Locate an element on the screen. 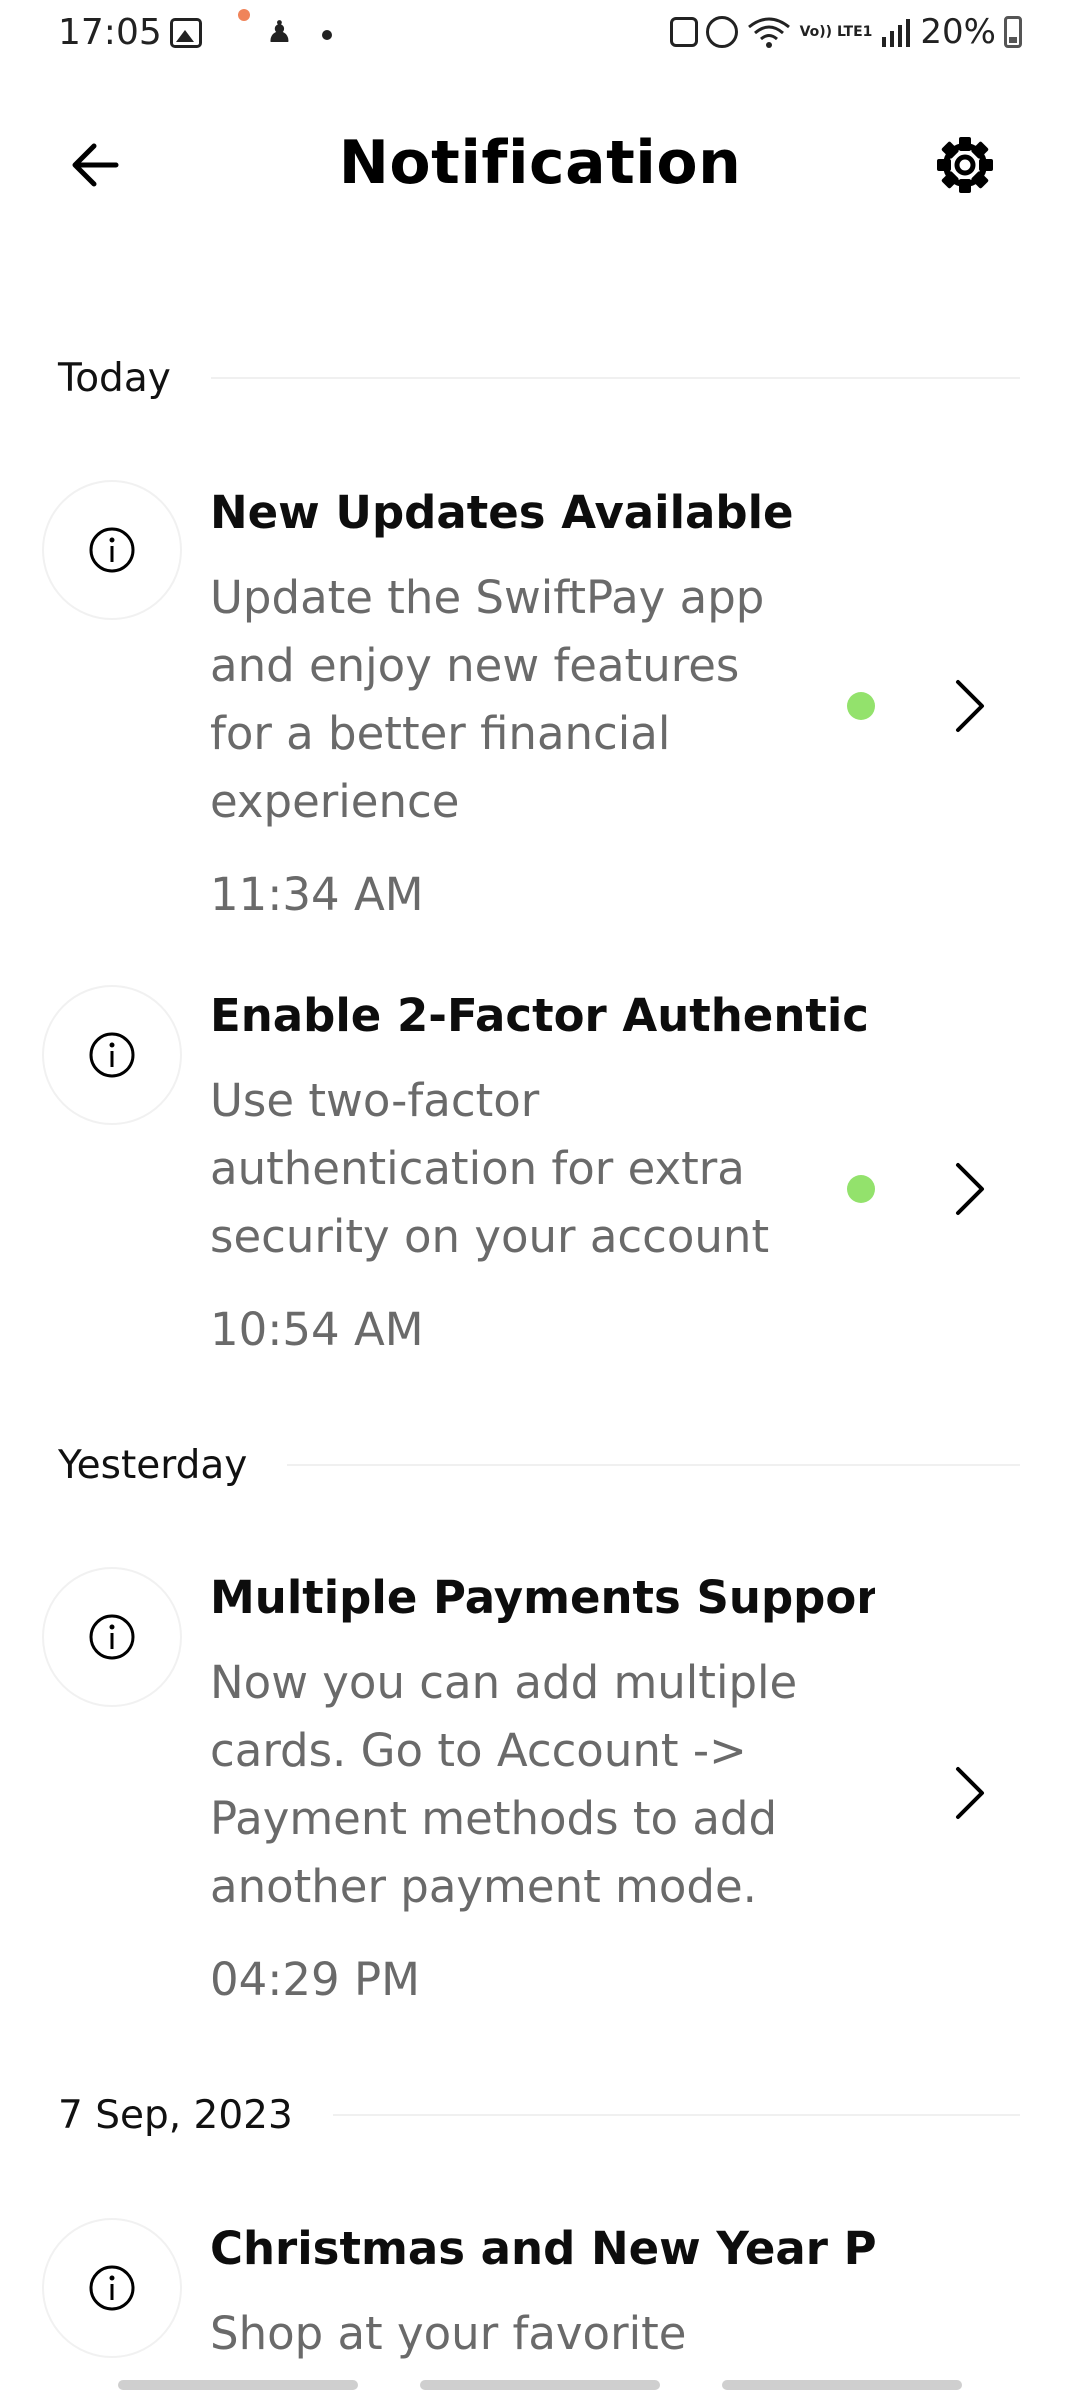 The height and width of the screenshot is (2408, 1080). figure-icon: ♟ is located at coordinates (279, 32).